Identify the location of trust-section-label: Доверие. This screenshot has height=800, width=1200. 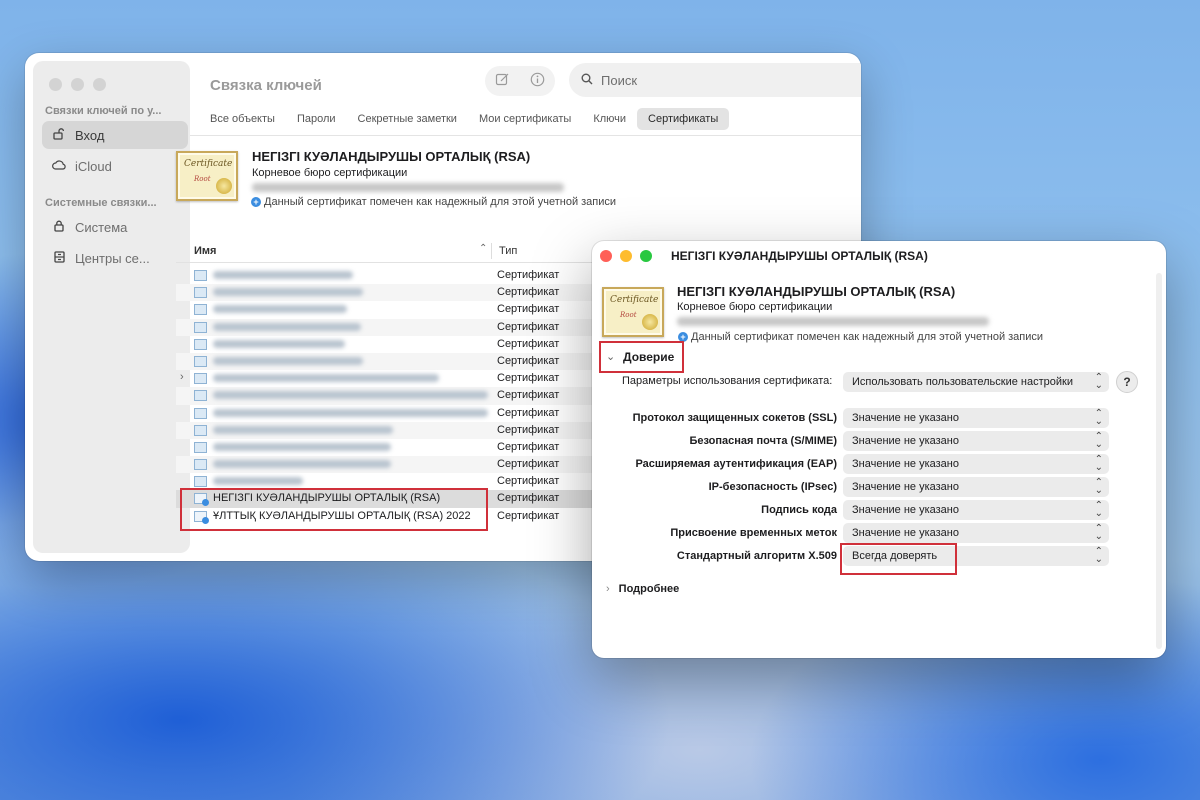
(649, 357).